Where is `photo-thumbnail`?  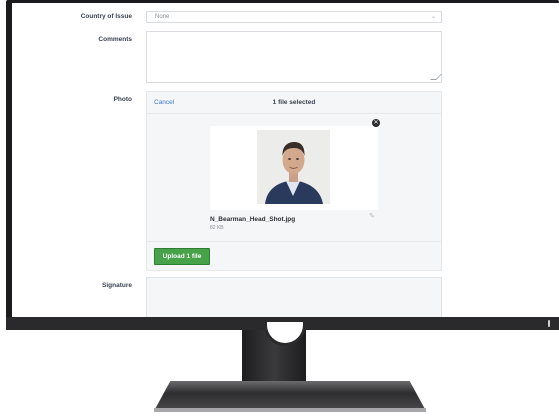 photo-thumbnail is located at coordinates (293, 167).